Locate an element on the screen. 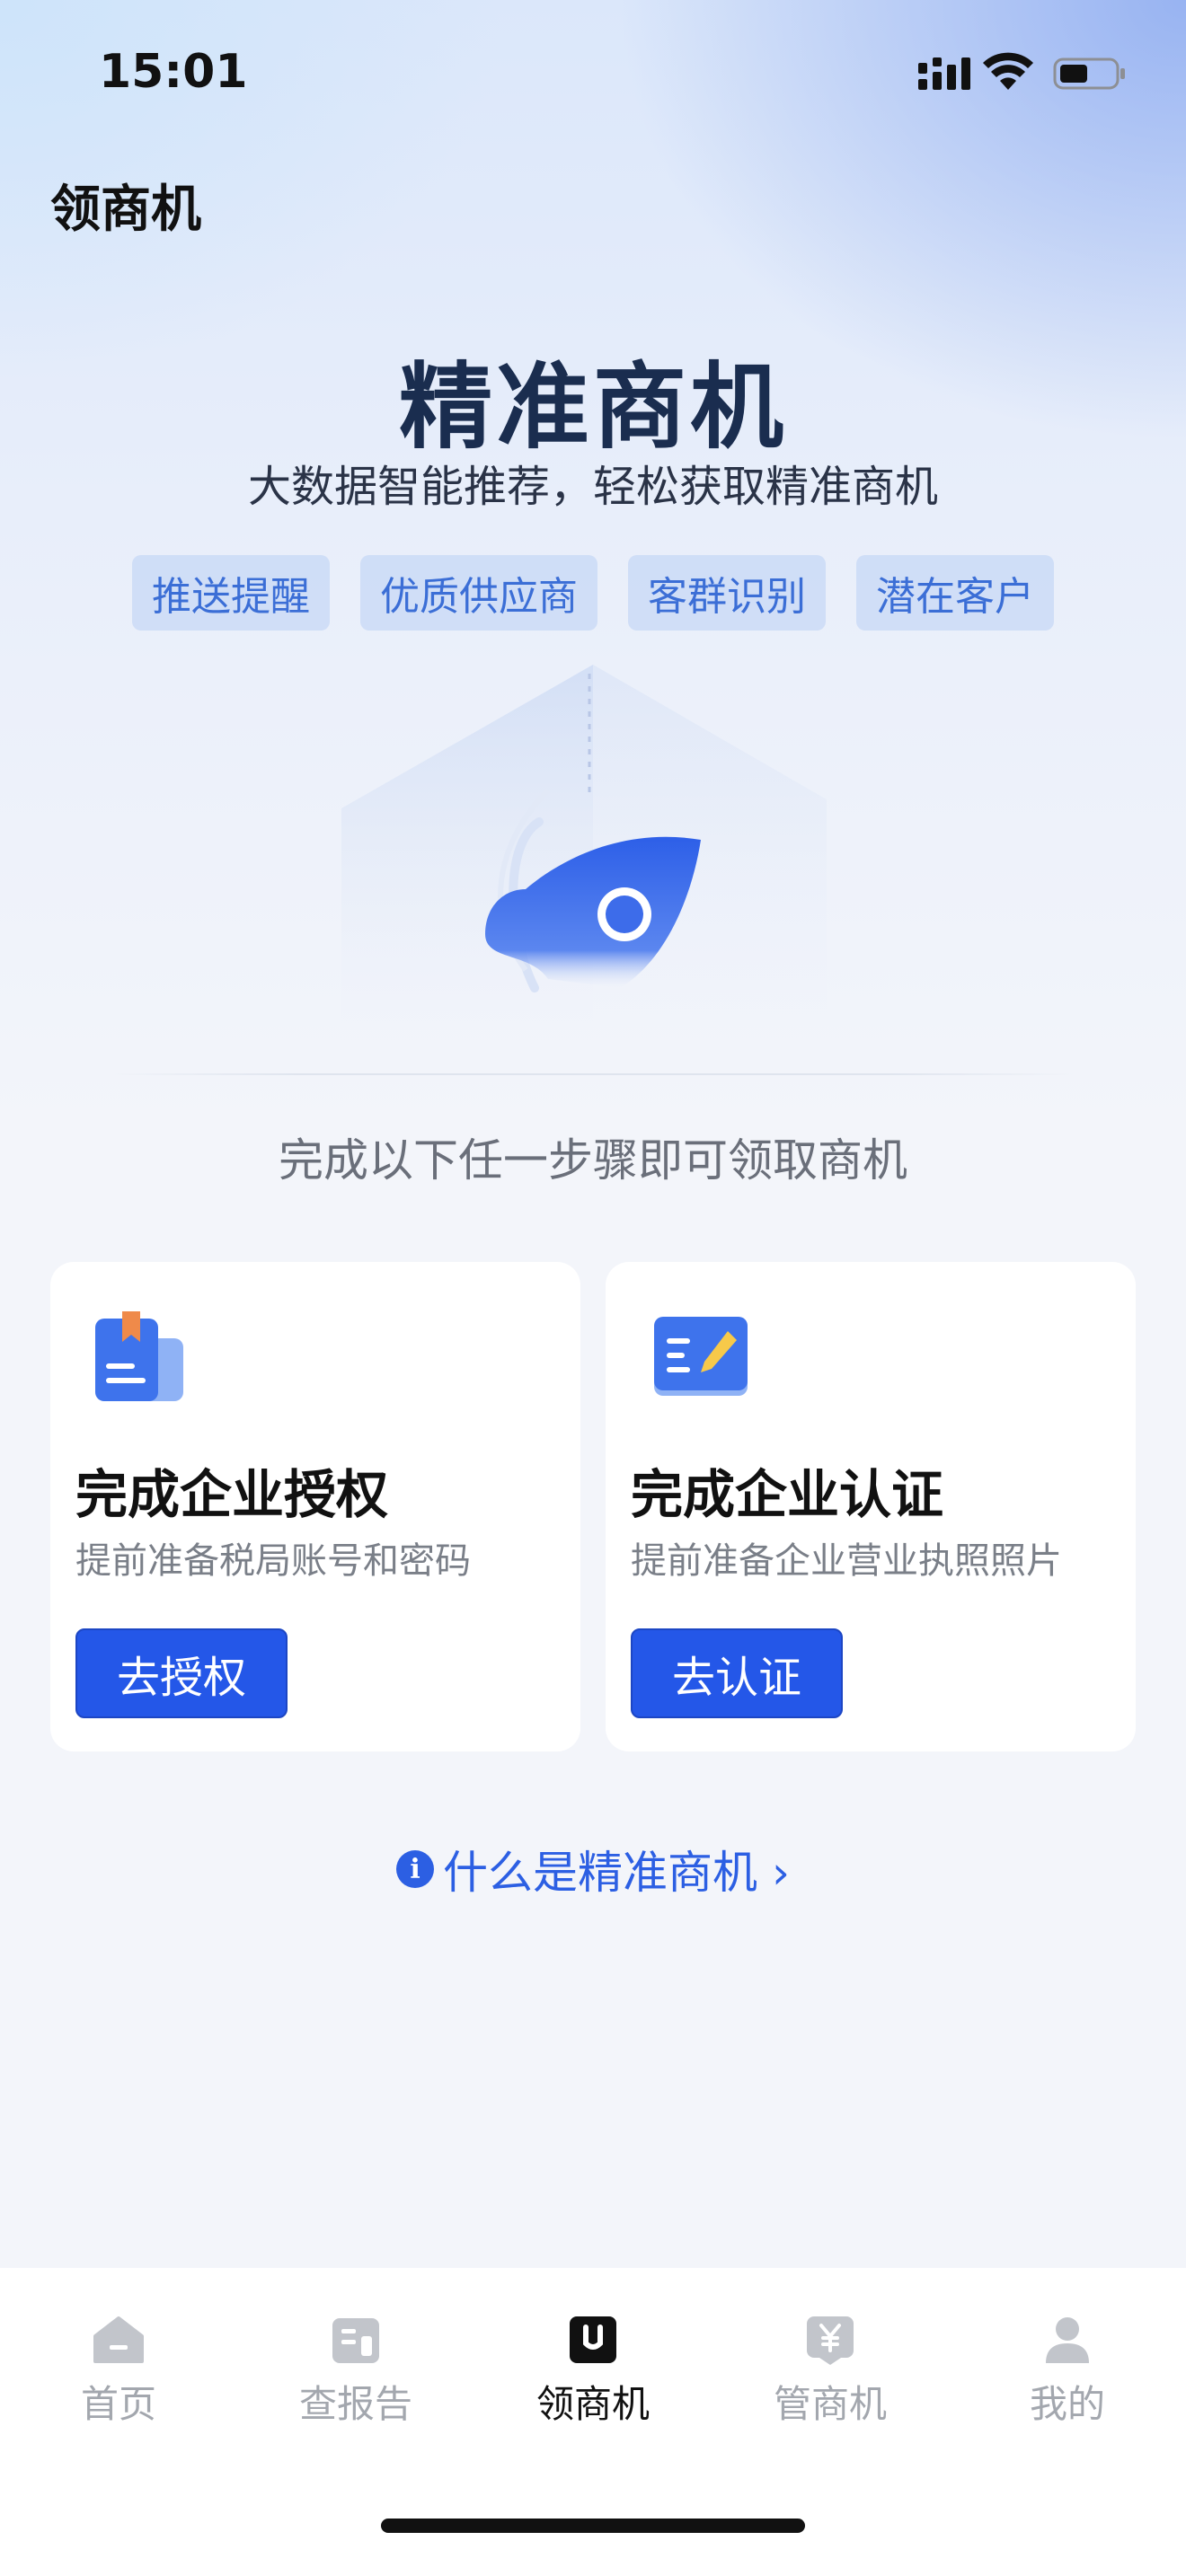 The width and height of the screenshot is (1186, 2576). card-description: 提前准备企业营业执照照片 is located at coordinates (846, 1561).